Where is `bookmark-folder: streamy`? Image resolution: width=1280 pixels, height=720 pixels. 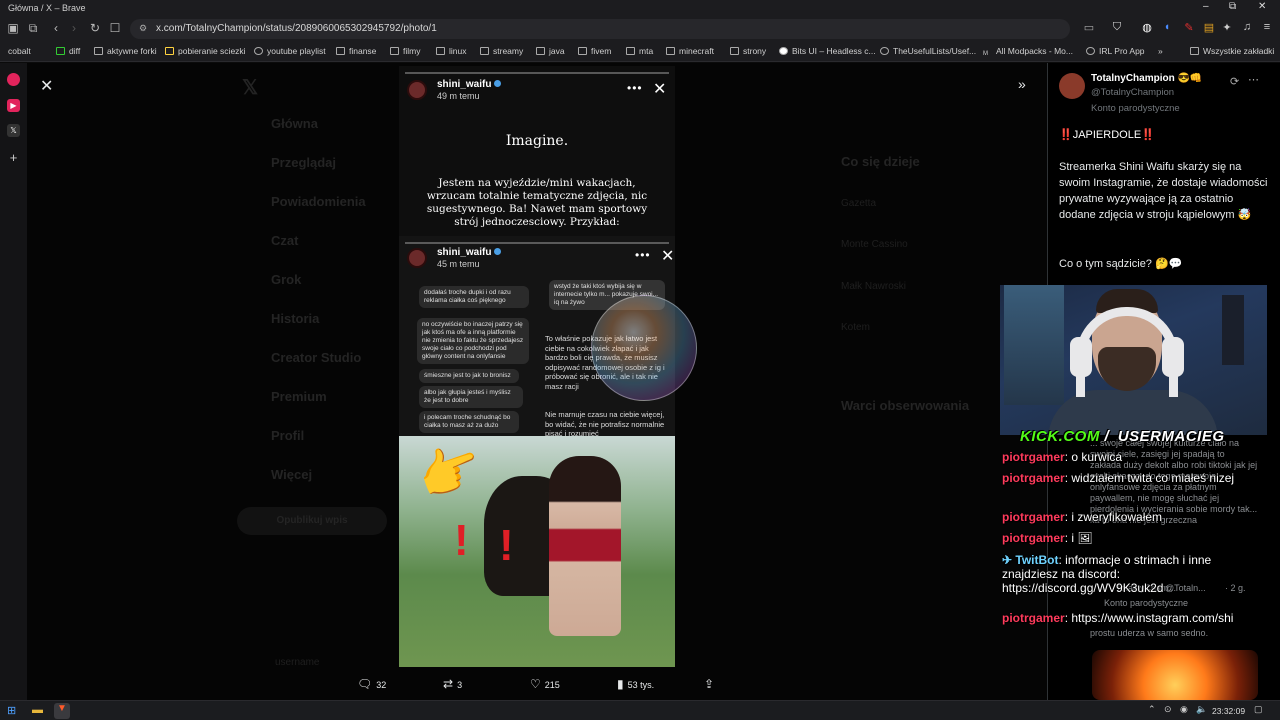 bookmark-folder: streamy is located at coordinates (501, 51).